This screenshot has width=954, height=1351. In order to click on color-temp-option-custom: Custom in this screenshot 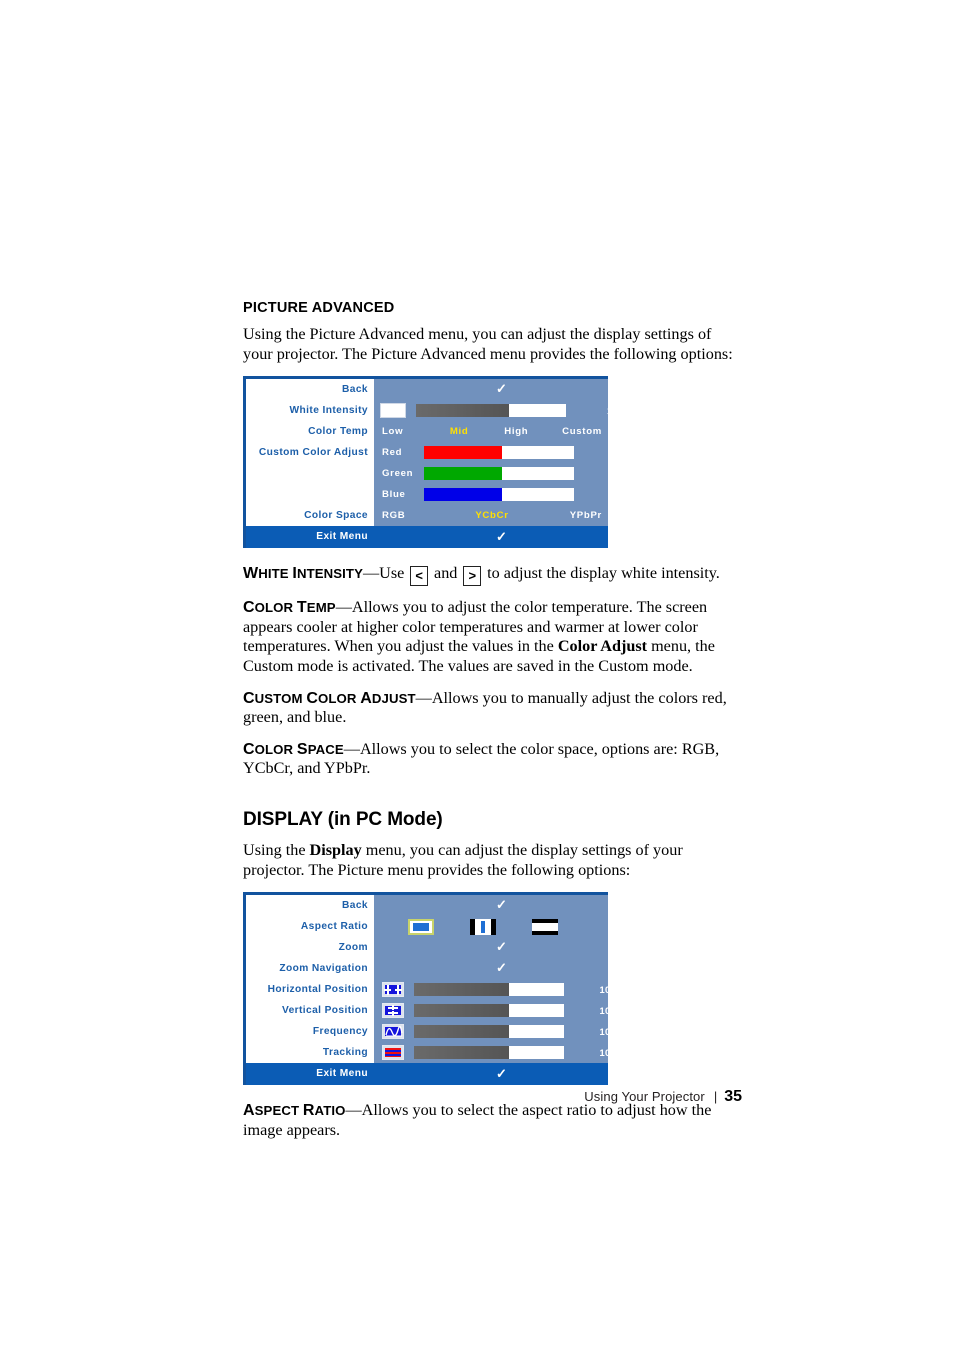, I will do `click(576, 431)`.